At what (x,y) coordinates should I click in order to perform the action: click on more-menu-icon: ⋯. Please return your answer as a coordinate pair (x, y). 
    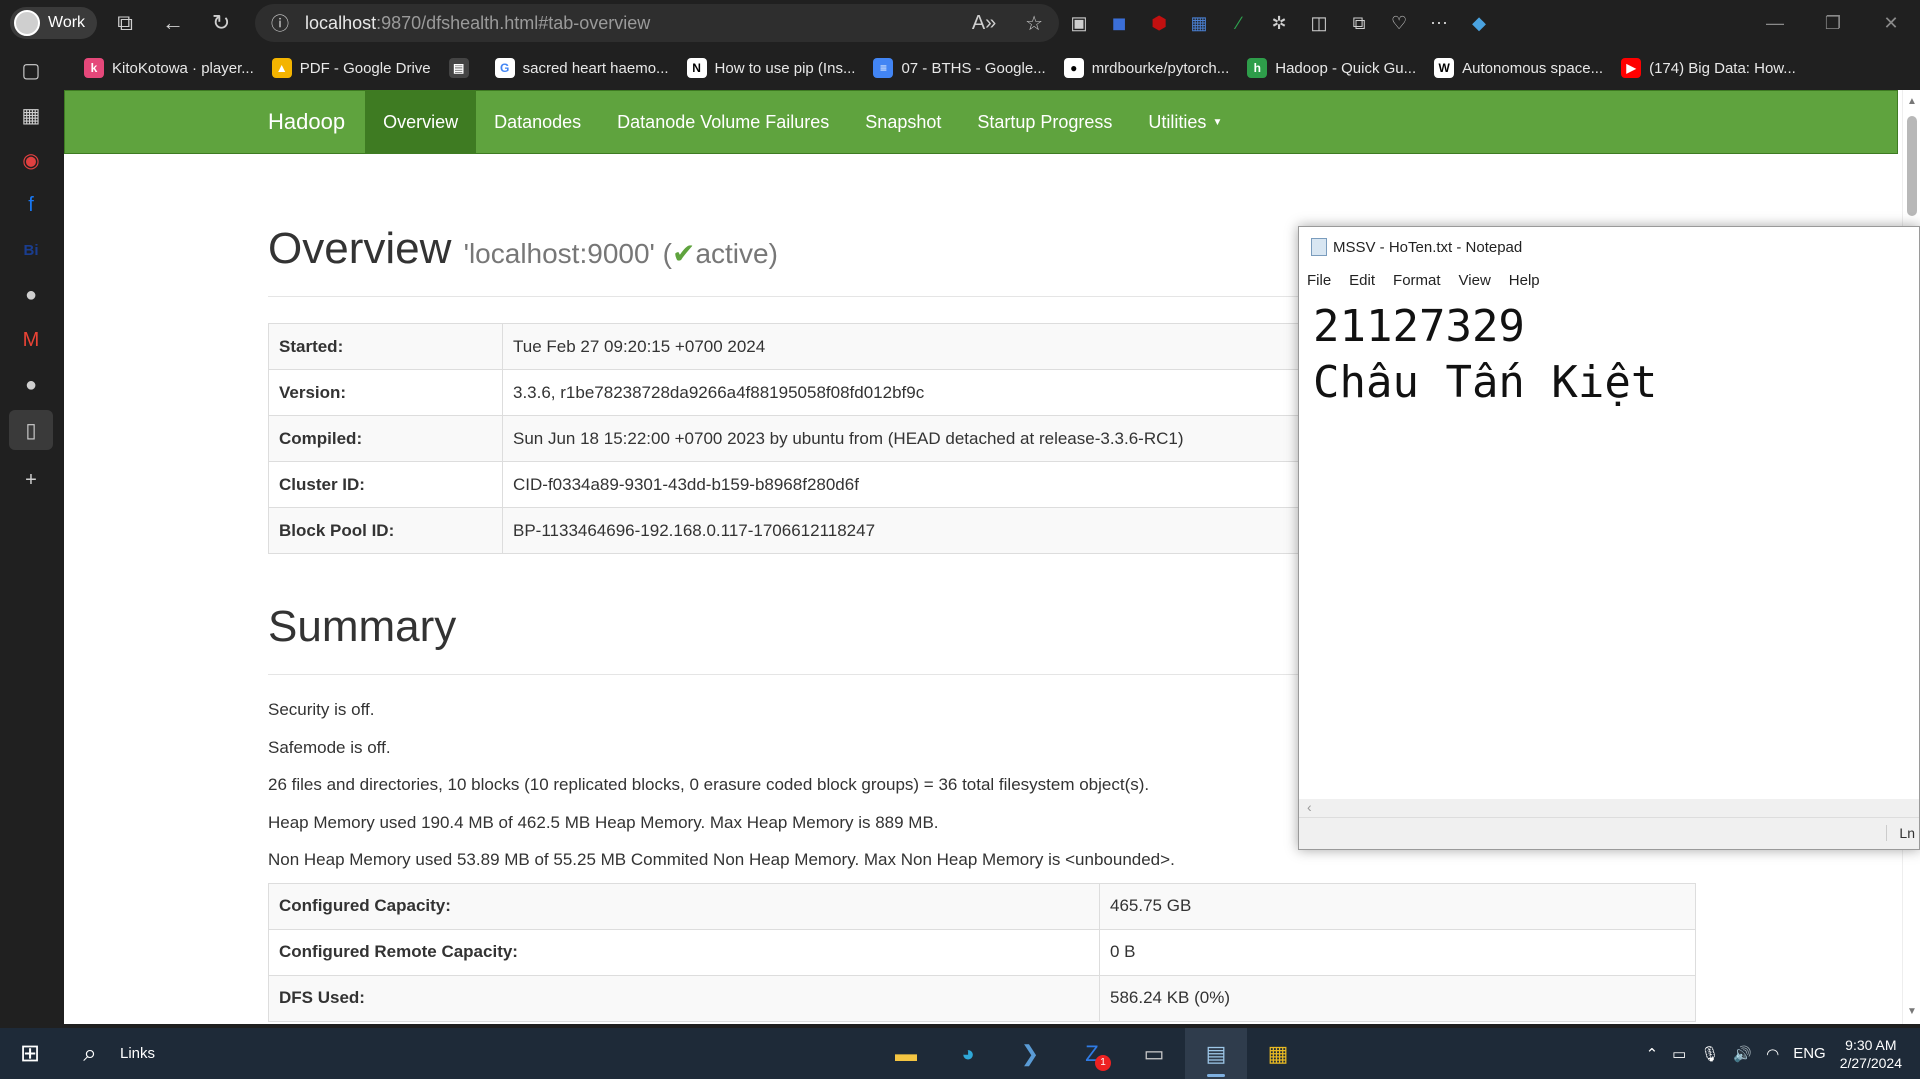
    Looking at the image, I should click on (1439, 23).